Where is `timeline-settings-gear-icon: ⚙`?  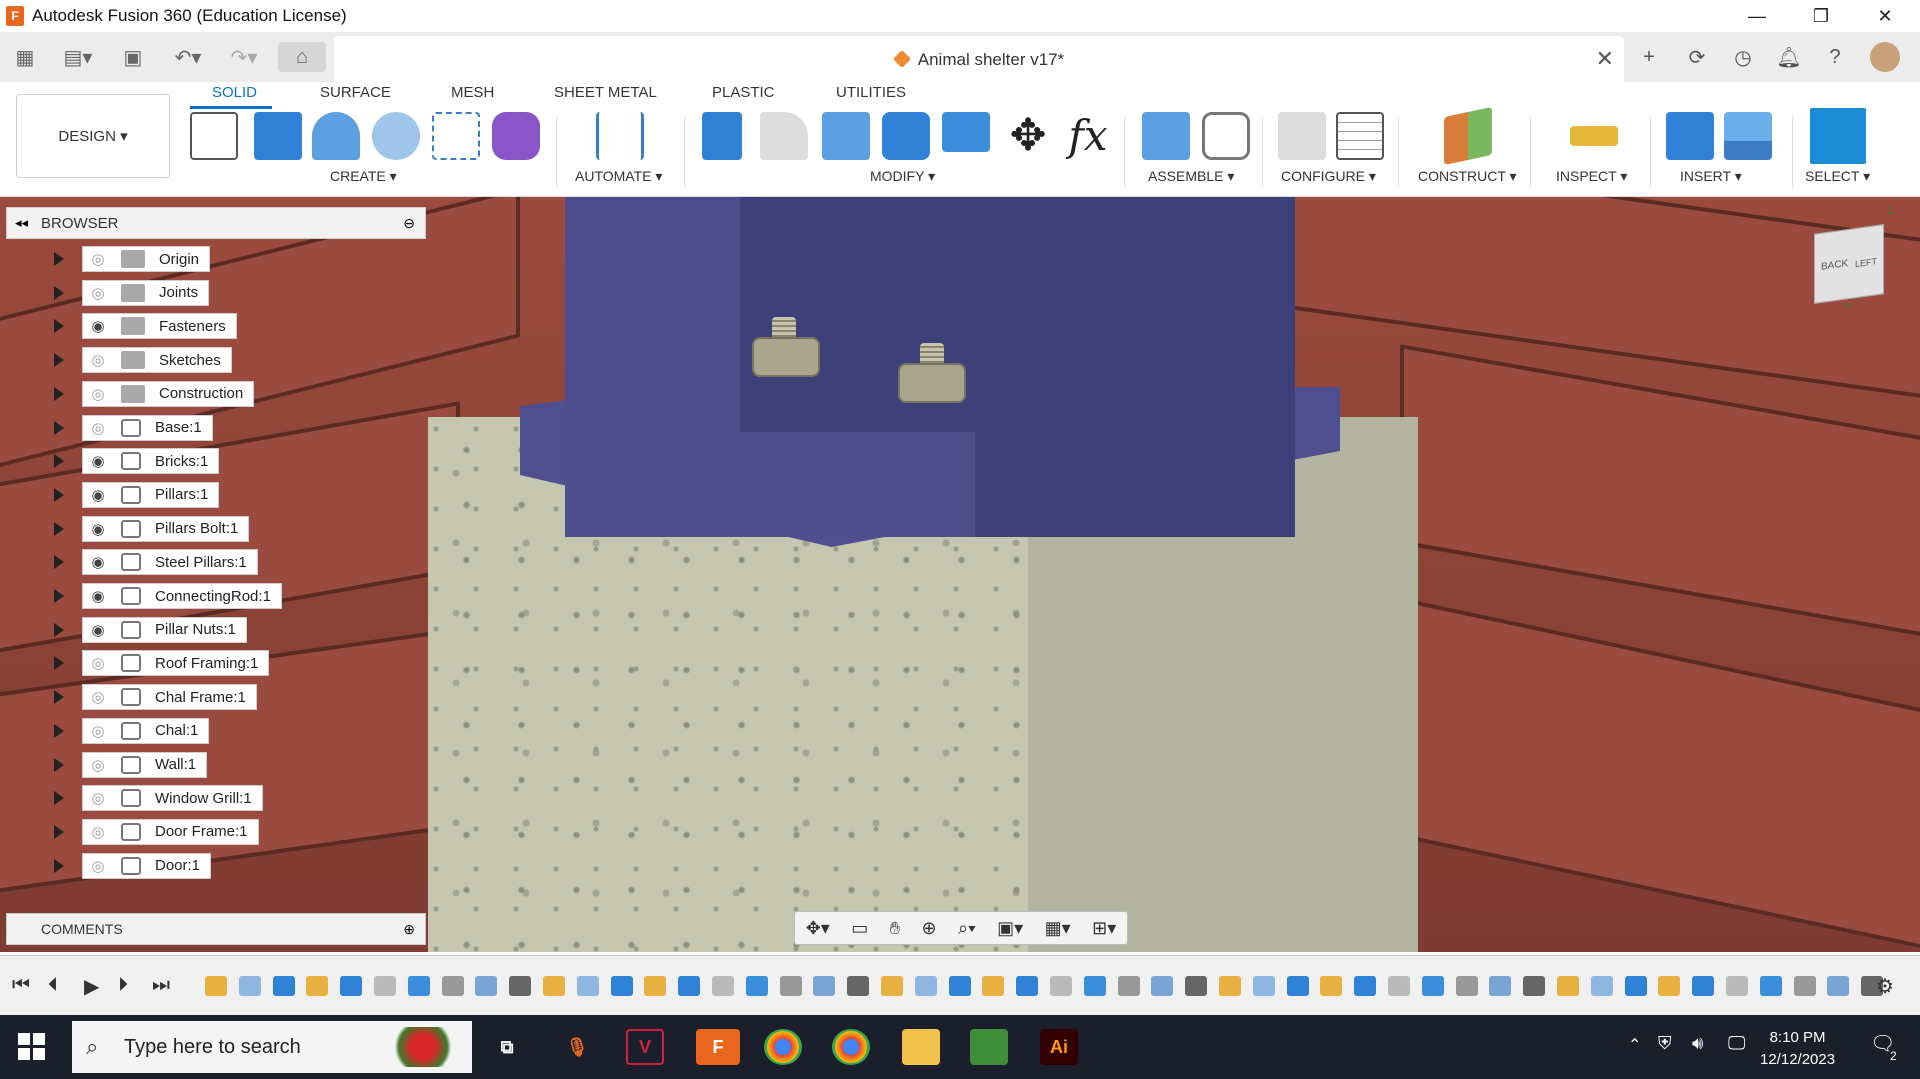 timeline-settings-gear-icon: ⚙ is located at coordinates (1885, 986).